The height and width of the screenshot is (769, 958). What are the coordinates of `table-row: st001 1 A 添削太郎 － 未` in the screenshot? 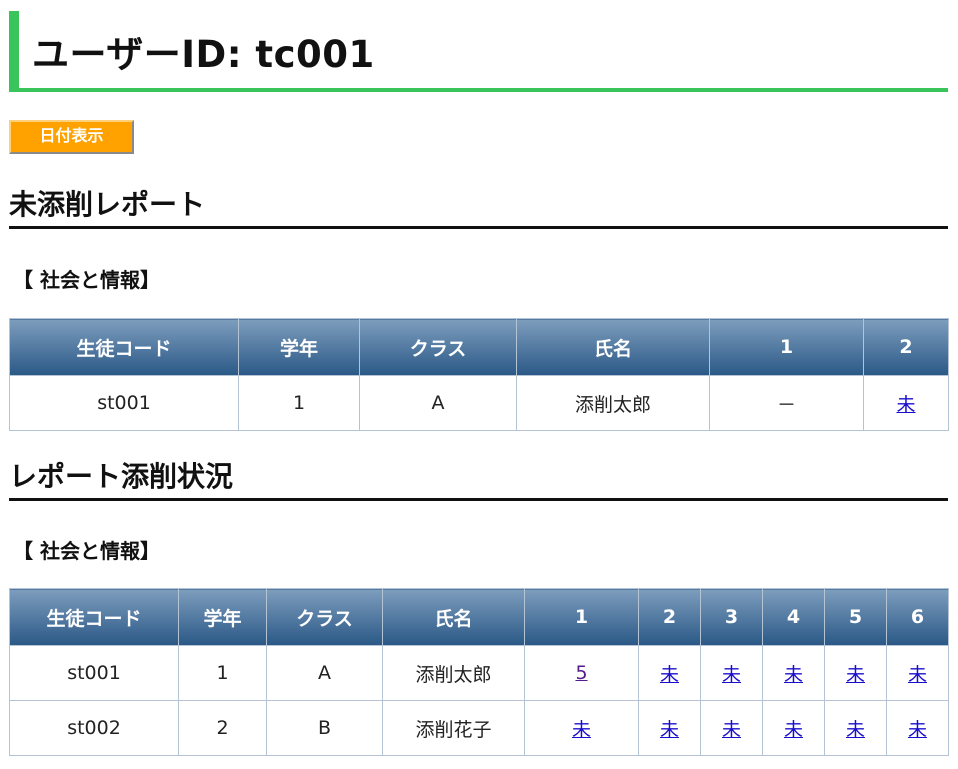 It's located at (479, 403).